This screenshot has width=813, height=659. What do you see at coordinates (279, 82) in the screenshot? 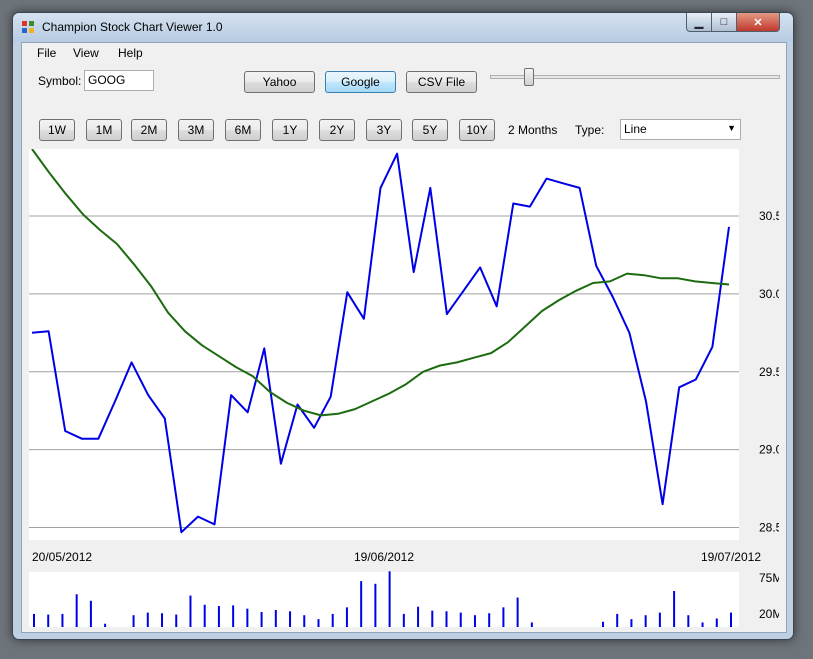
I see `yahoo-button: Yahoo` at bounding box center [279, 82].